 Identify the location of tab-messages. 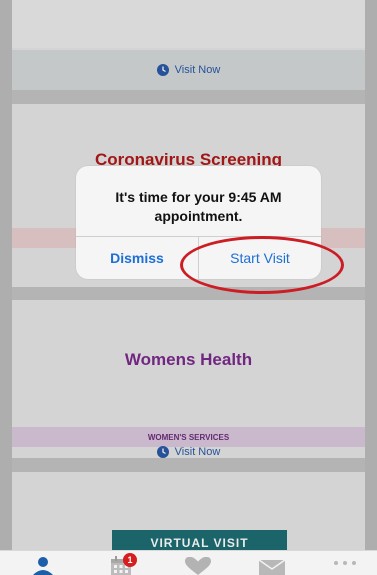
(272, 563).